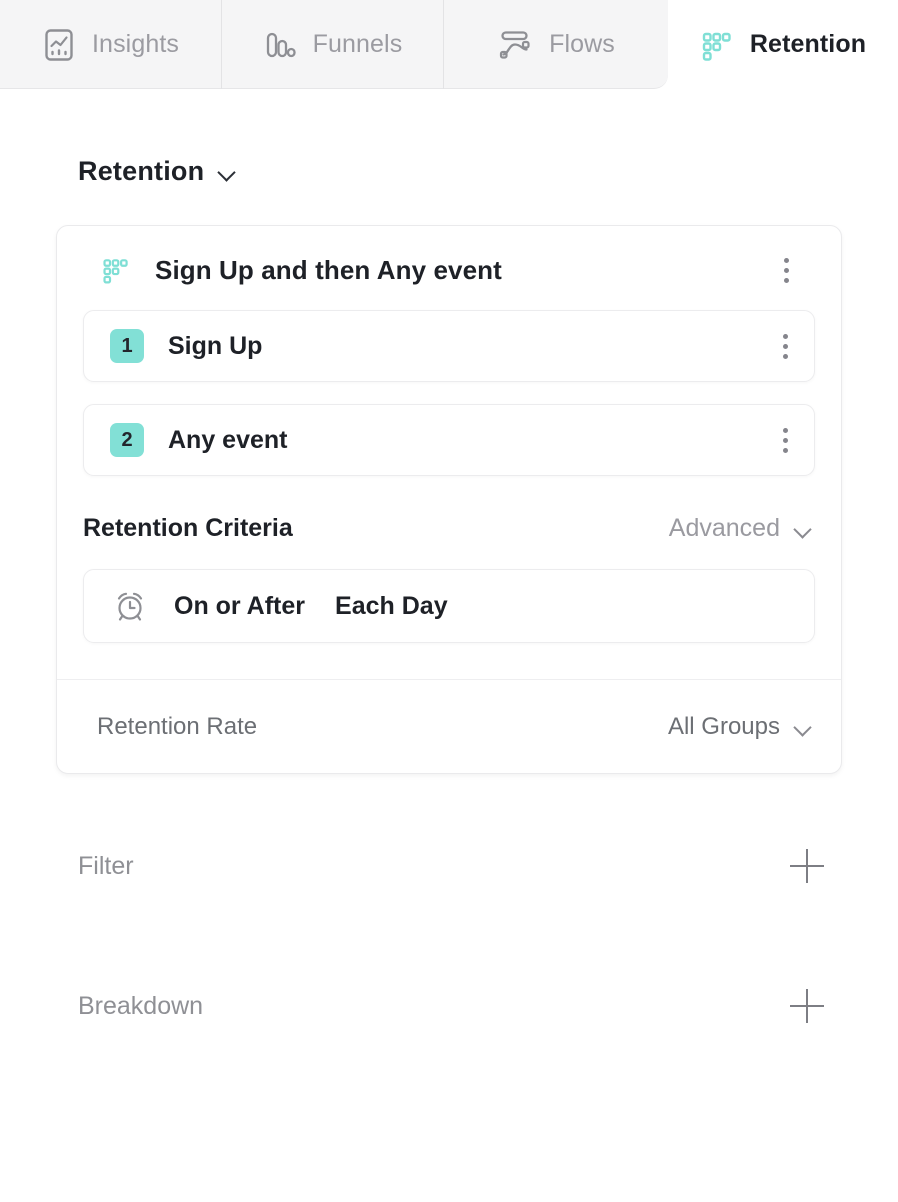  I want to click on groups-dropdown-label: All Groups, so click(723, 726).